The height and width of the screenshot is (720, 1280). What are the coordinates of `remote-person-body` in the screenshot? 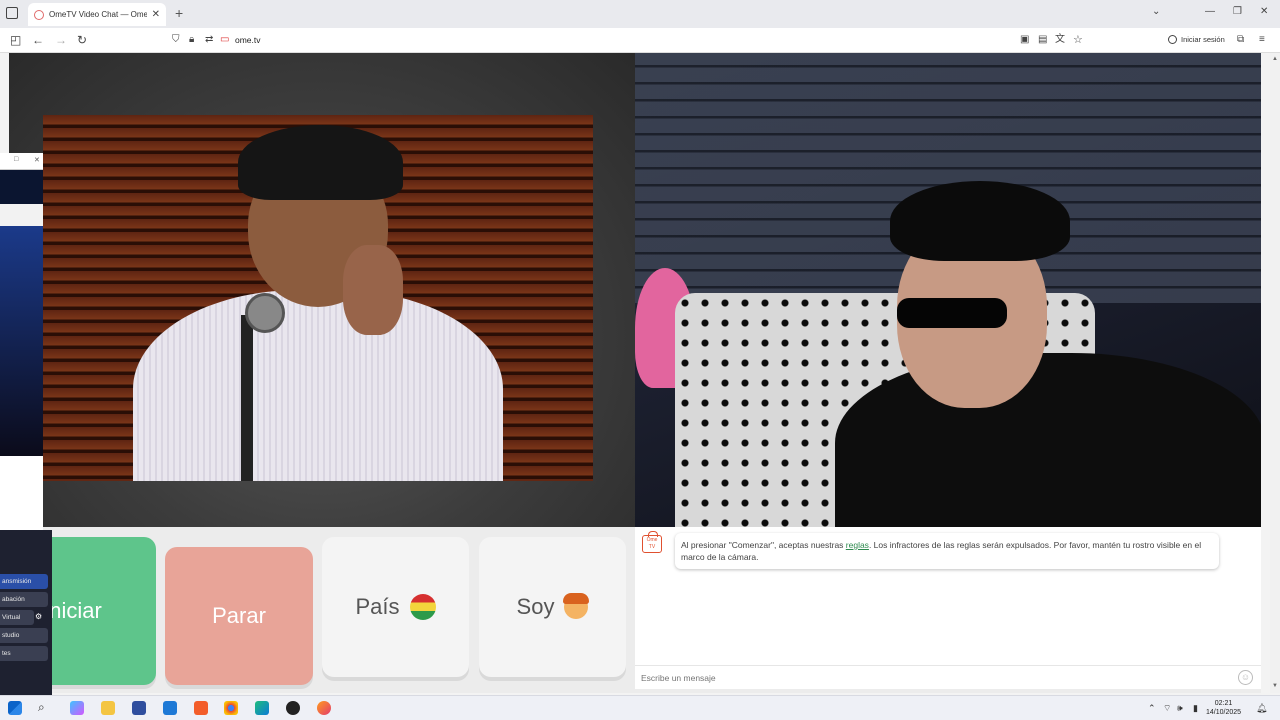 It's located at (318, 385).